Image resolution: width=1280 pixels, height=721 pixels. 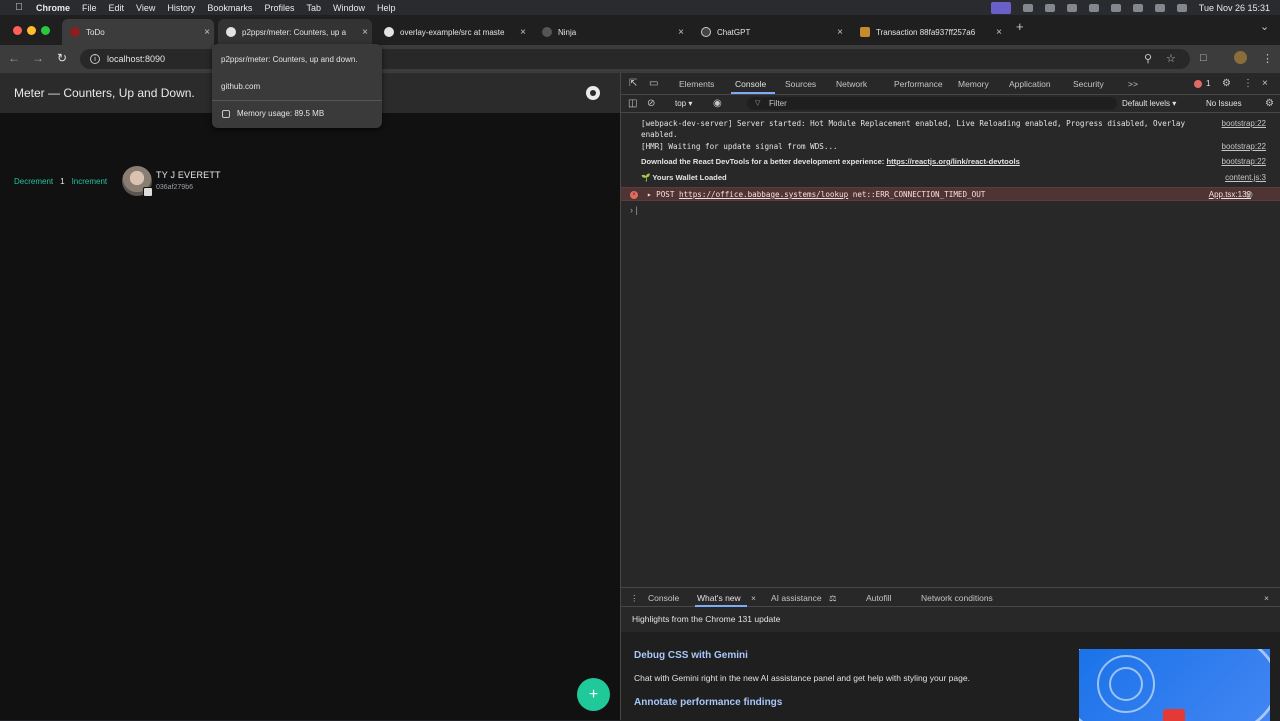 What do you see at coordinates (1245, 177) in the screenshot?
I see `source-link: content.js:3` at bounding box center [1245, 177].